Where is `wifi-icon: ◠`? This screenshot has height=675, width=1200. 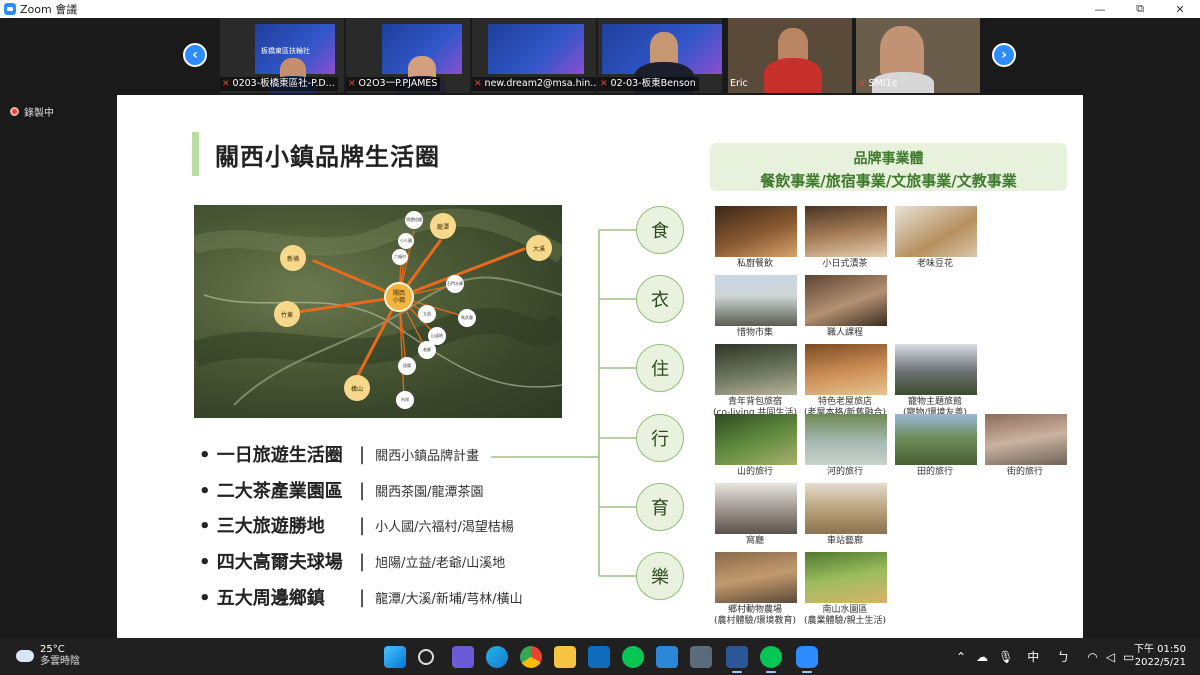 wifi-icon: ◠ is located at coordinates (1092, 657).